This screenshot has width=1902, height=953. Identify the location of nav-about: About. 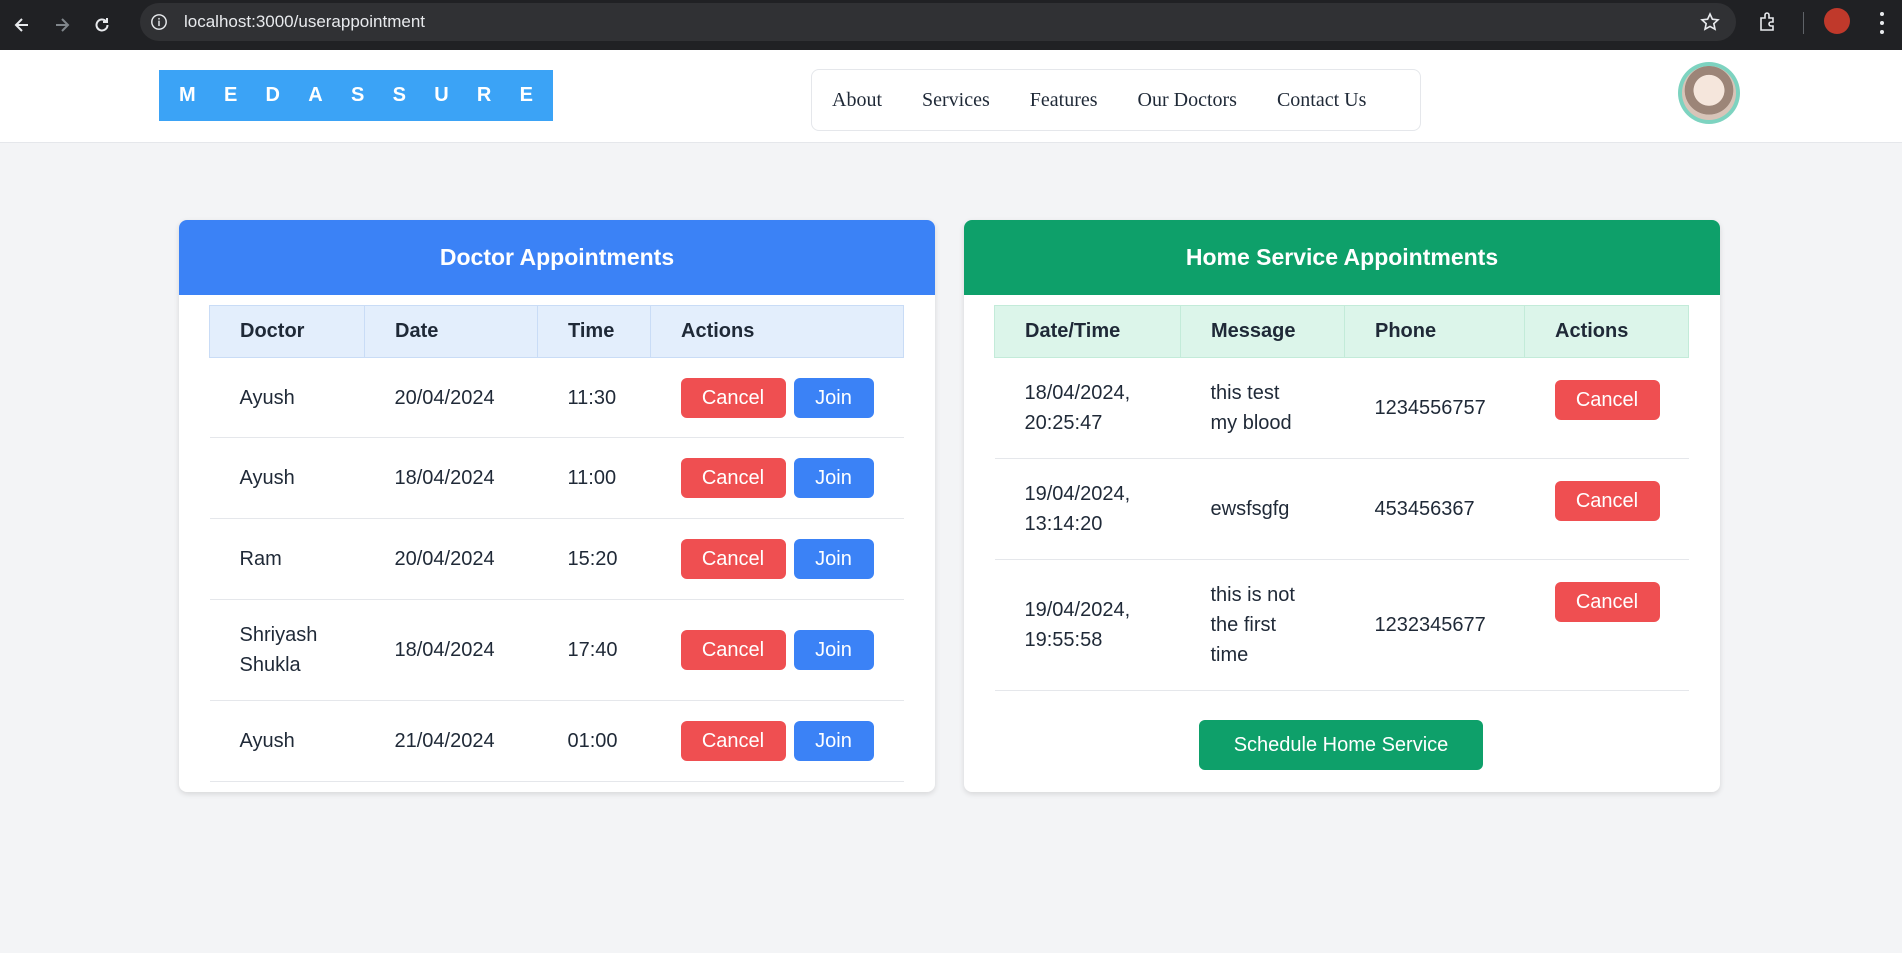
(857, 100).